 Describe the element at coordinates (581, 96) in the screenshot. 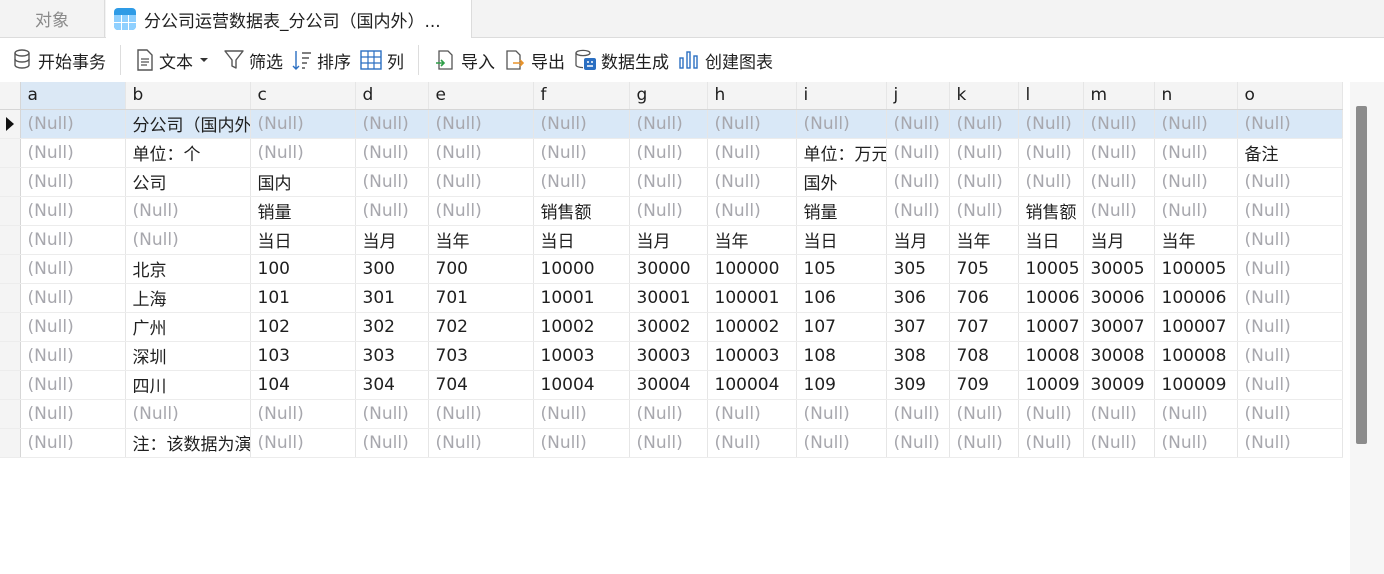

I see `column-header-f: f` at that location.